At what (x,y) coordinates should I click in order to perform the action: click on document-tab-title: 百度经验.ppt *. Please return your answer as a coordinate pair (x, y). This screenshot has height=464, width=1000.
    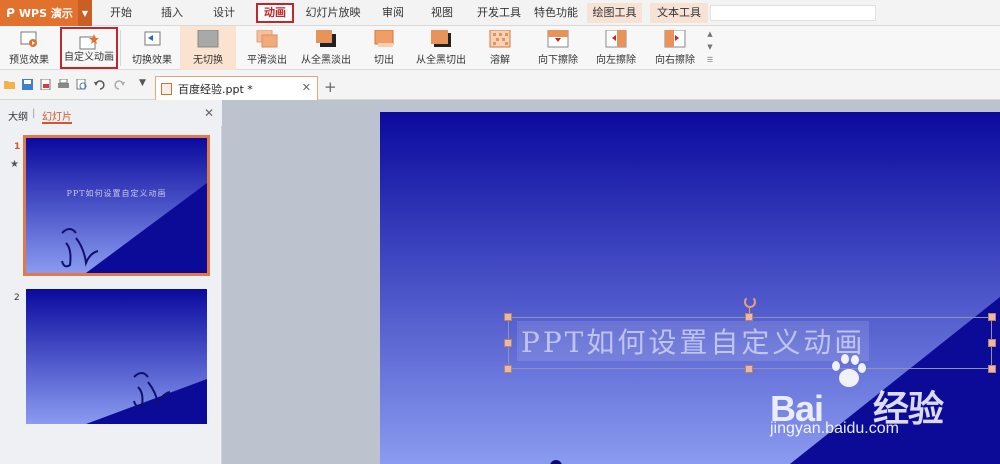
    Looking at the image, I should click on (215, 89).